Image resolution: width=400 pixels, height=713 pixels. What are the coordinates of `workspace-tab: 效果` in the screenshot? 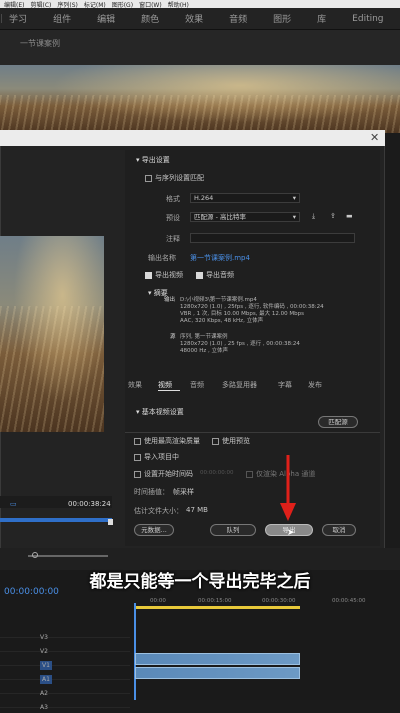 It's located at (194, 18).